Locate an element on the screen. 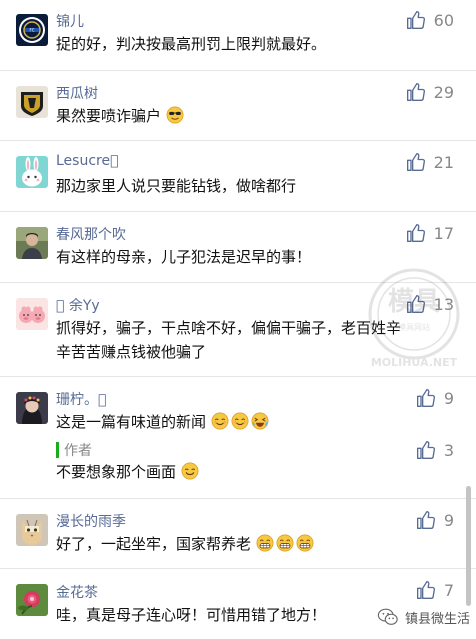 The height and width of the screenshot is (639, 476). reply-like-button: 3 is located at coordinates (435, 450).